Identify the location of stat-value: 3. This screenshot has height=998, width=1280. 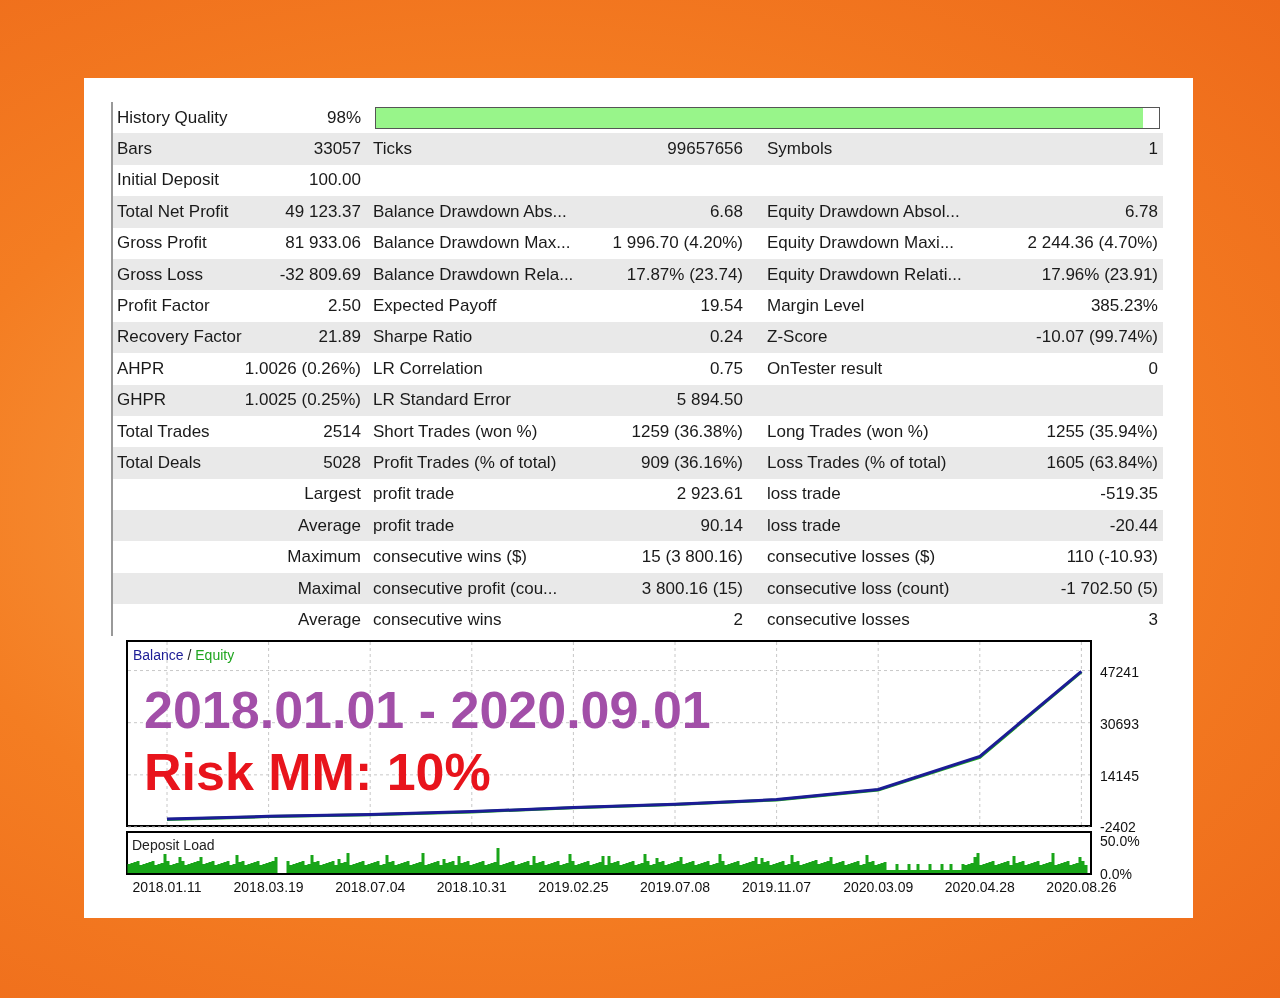
(1153, 619).